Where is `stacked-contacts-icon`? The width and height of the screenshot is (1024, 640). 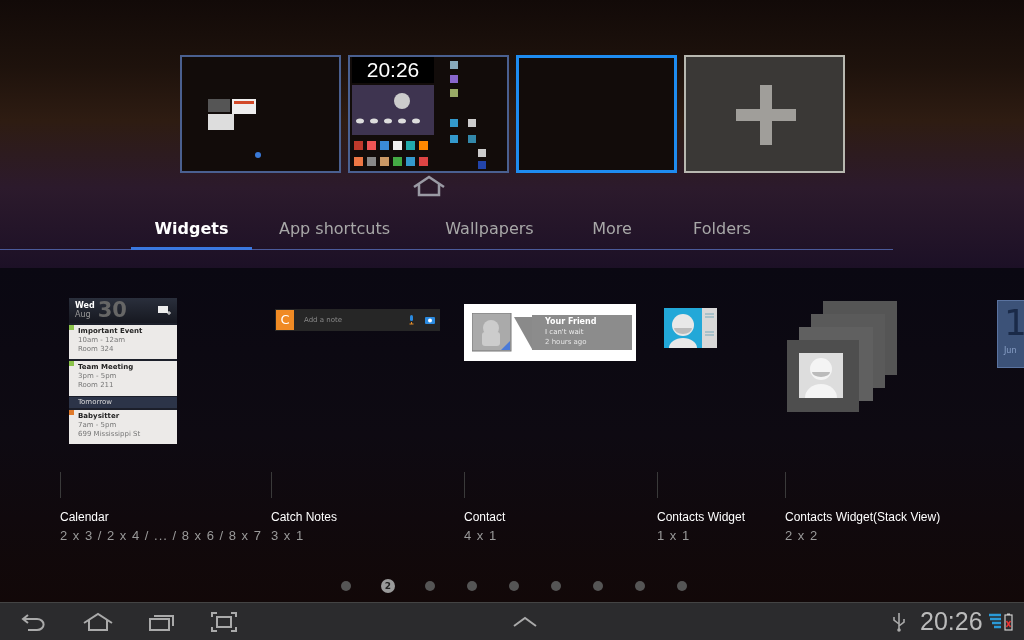
stacked-contacts-icon is located at coordinates (842, 356).